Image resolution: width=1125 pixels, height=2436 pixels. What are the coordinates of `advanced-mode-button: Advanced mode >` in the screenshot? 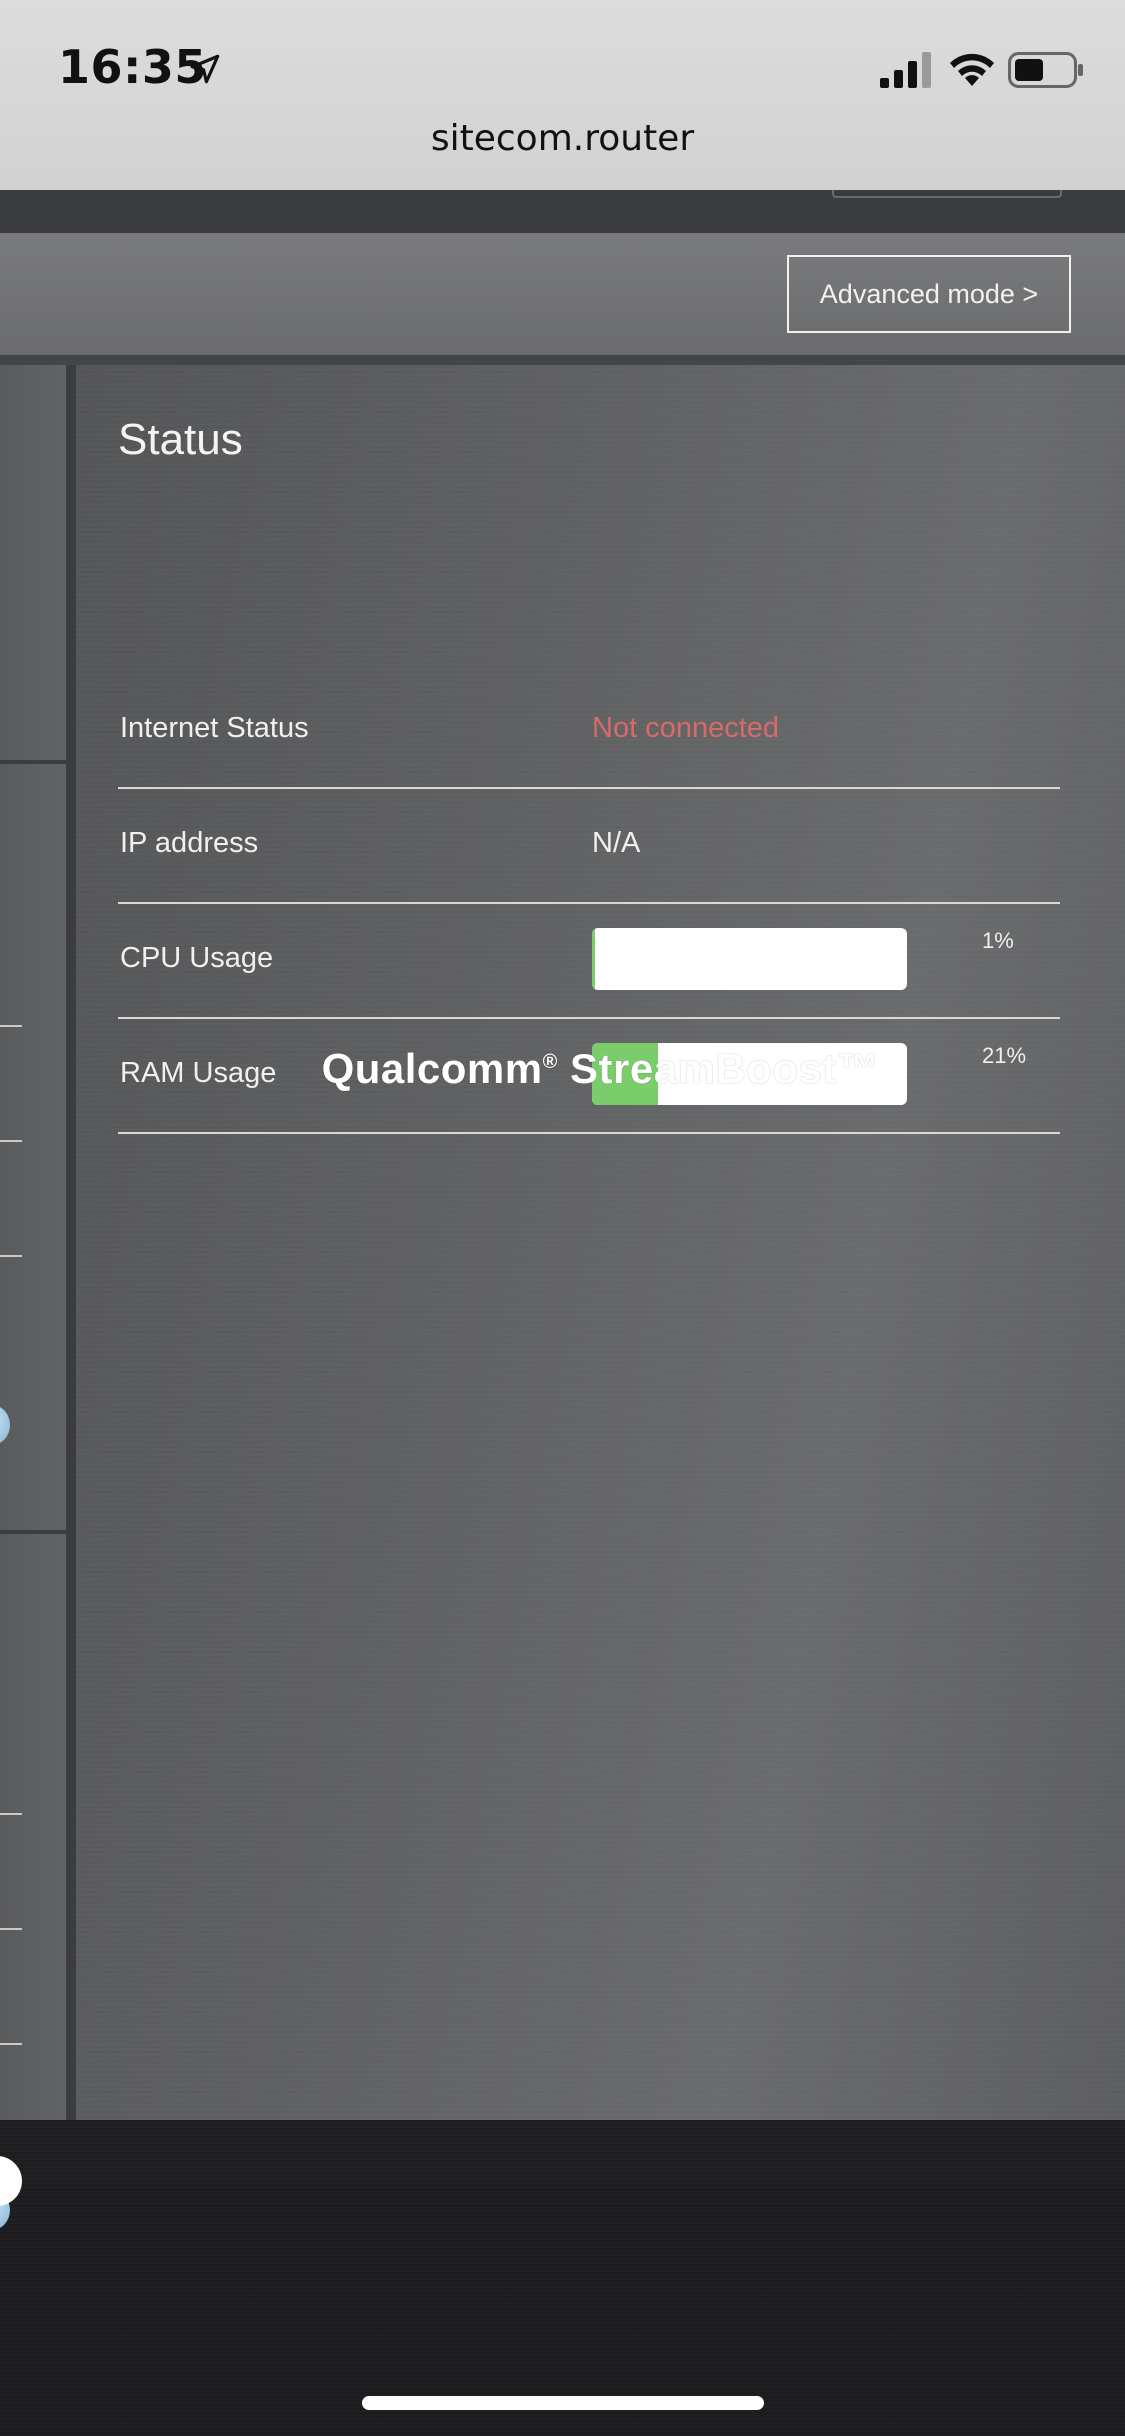 It's located at (929, 294).